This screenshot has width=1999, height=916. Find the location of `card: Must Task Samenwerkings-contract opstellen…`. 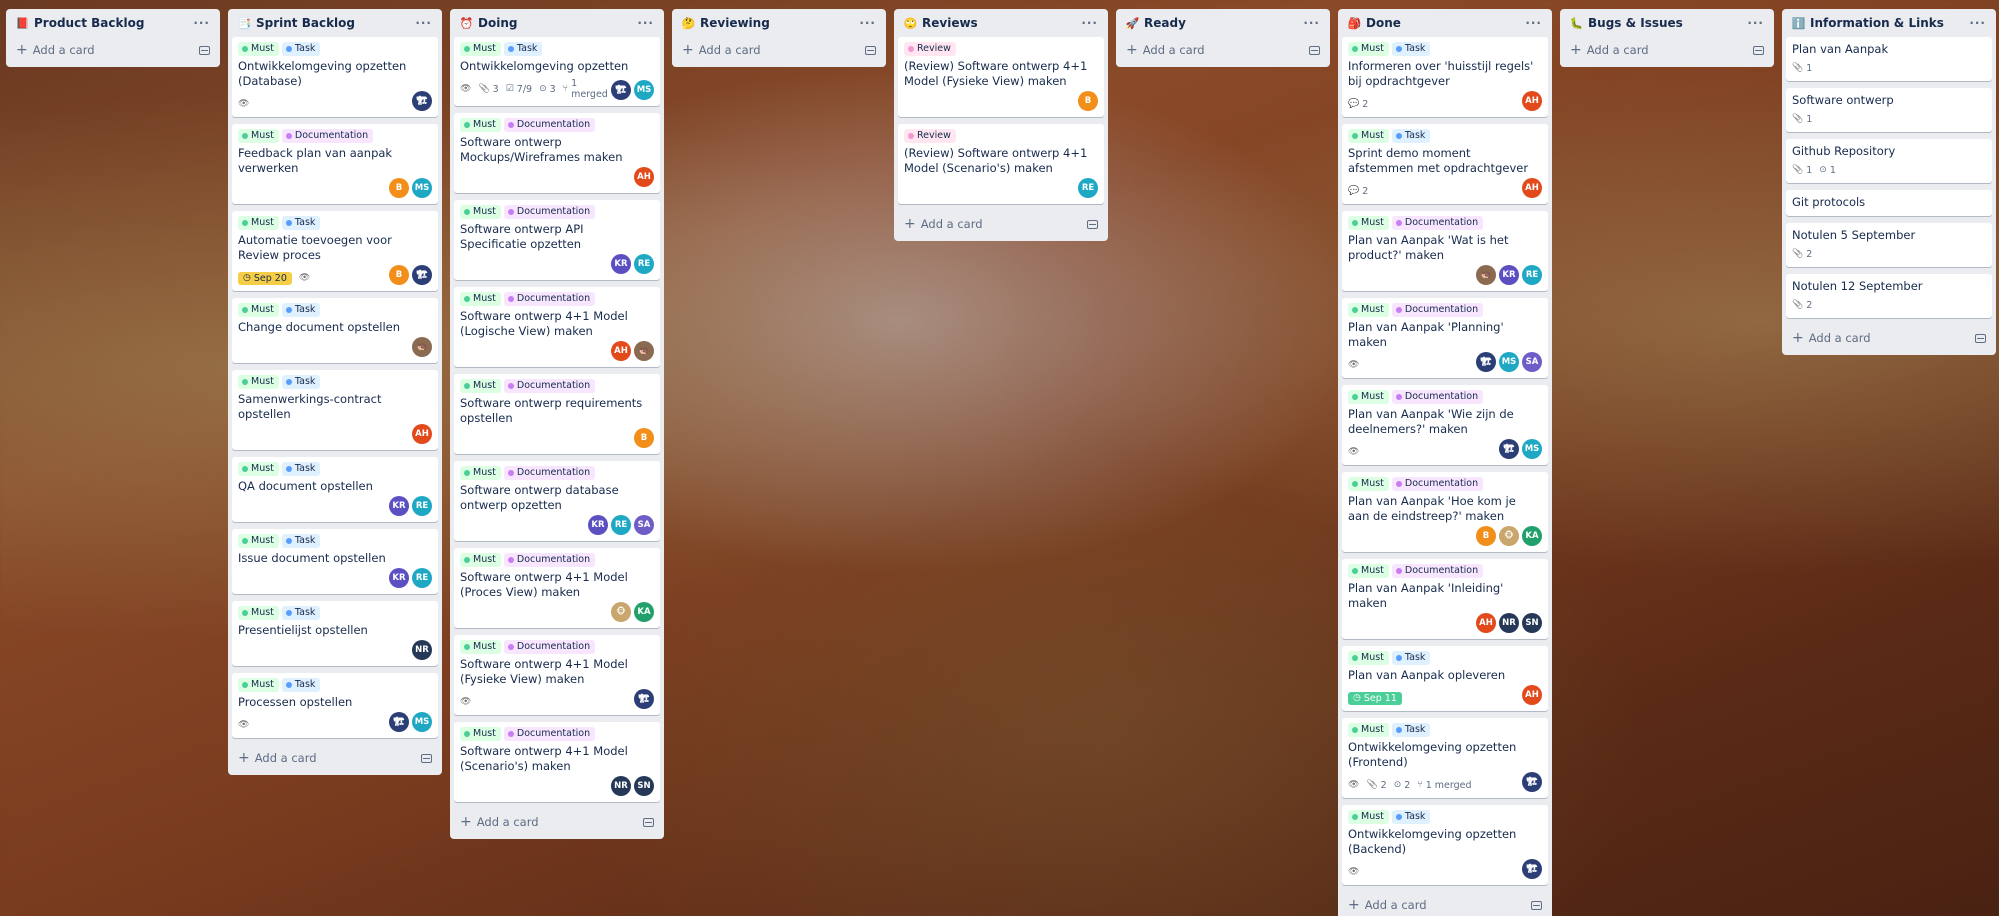

card: Must Task Samenwerkings-contract opstellen… is located at coordinates (335, 410).